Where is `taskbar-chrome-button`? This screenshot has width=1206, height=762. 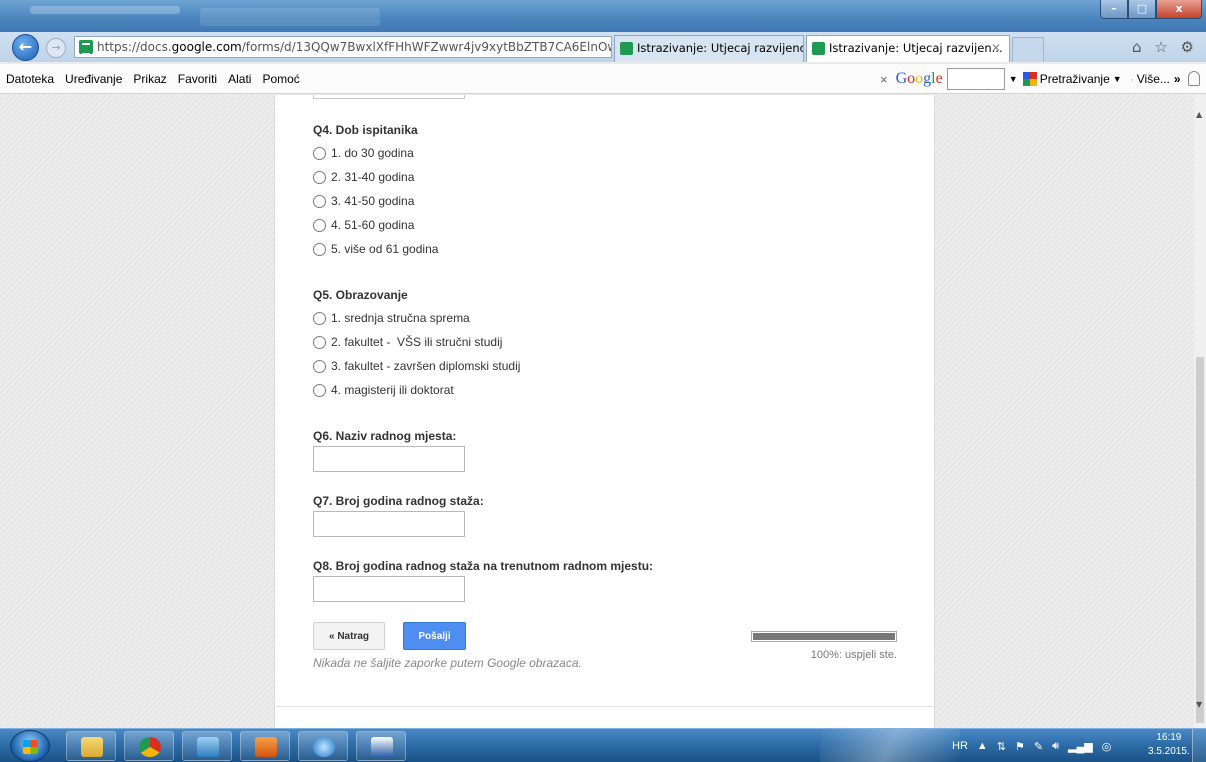
taskbar-chrome-button is located at coordinates (149, 746).